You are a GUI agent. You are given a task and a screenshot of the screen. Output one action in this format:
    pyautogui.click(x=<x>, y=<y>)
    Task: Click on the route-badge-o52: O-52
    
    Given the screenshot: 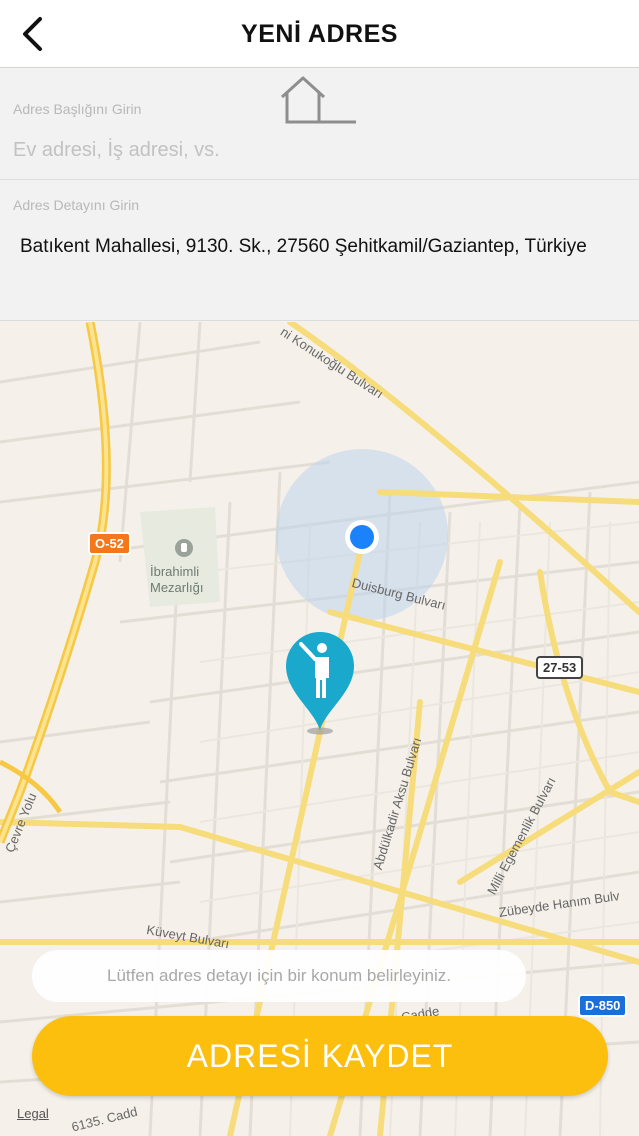 What is the action you would take?
    pyautogui.click(x=109, y=543)
    